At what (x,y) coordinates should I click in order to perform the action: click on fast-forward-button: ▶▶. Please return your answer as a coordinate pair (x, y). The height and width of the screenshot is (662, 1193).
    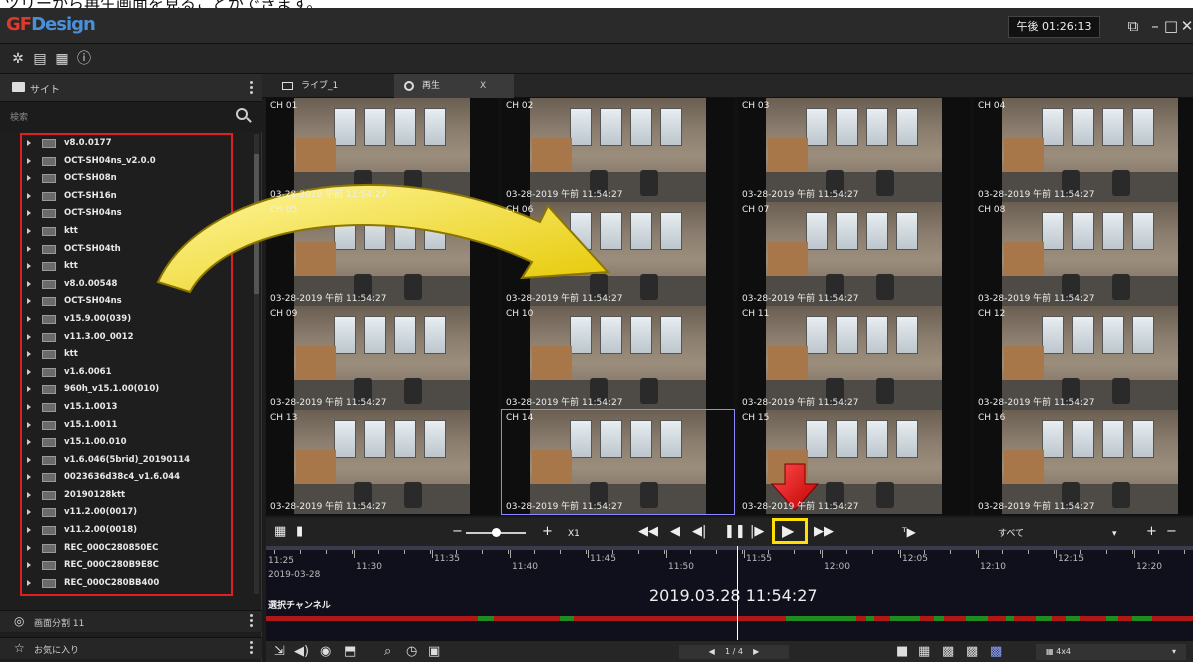
    Looking at the image, I should click on (824, 532).